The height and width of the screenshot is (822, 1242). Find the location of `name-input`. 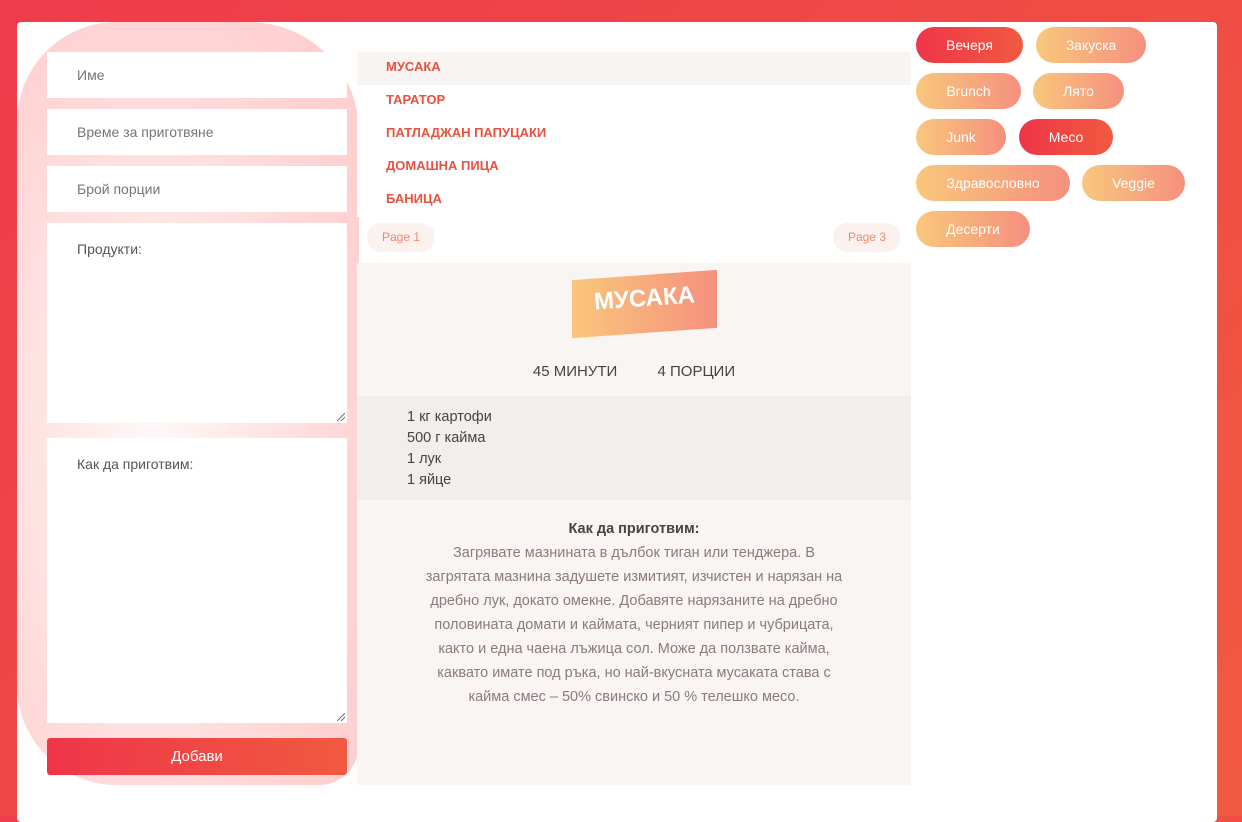

name-input is located at coordinates (197, 75).